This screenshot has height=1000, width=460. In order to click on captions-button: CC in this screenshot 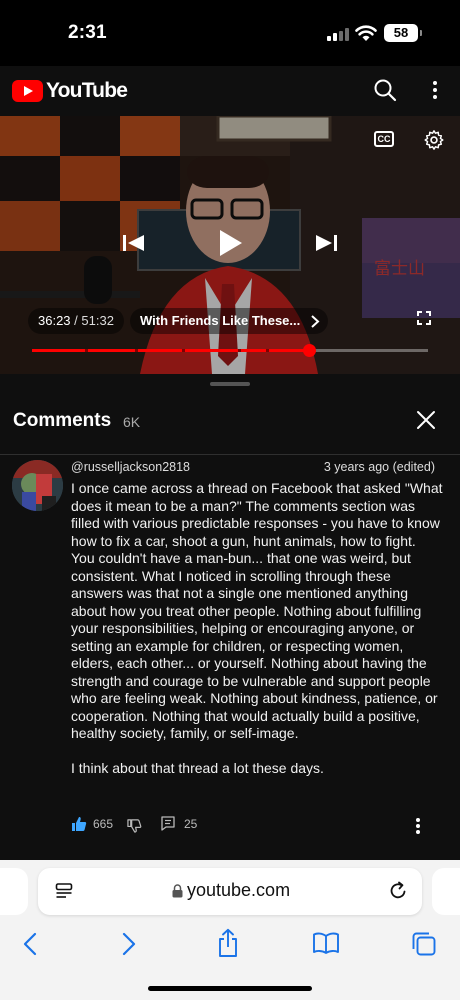, I will do `click(384, 139)`.